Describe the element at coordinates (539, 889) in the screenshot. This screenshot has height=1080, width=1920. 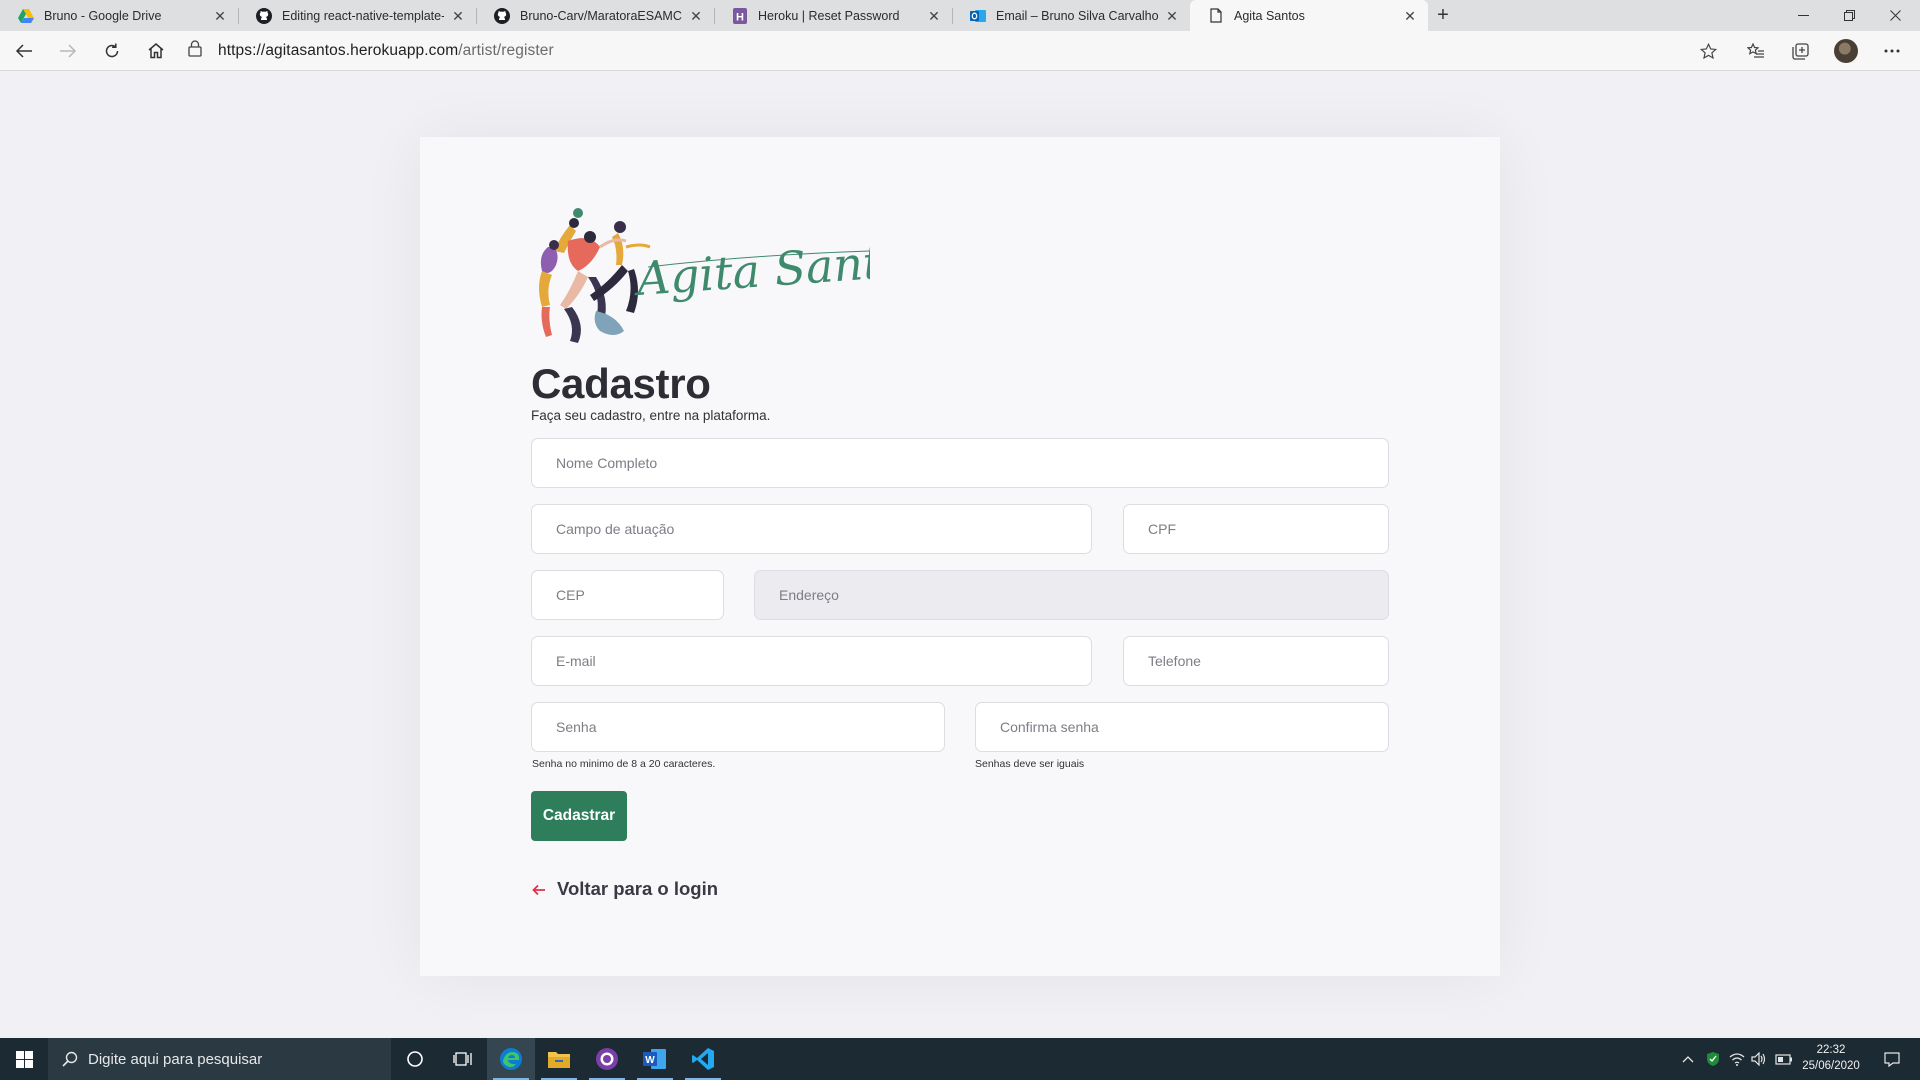
I see `arrow-left-icon` at that location.